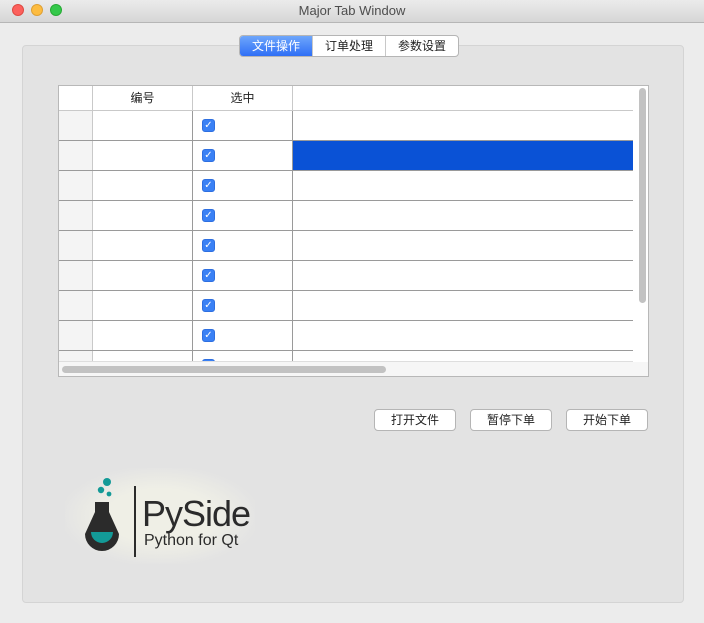 The height and width of the screenshot is (623, 704). I want to click on row-header-corner, so click(76, 98).